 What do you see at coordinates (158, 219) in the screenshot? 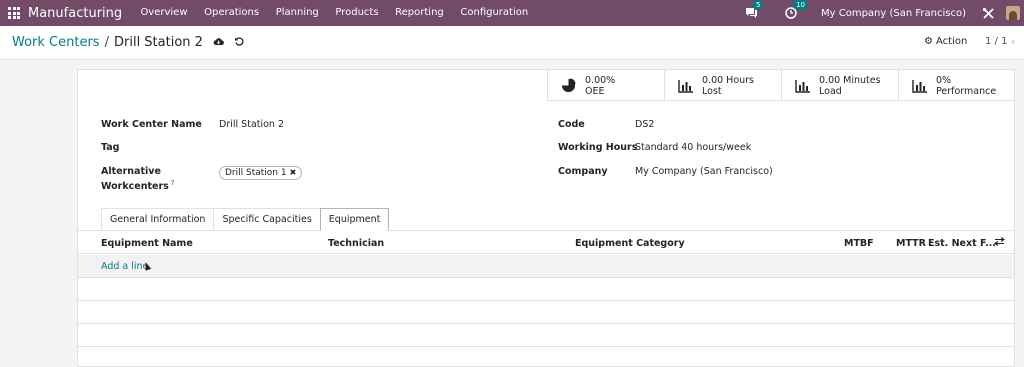
I see `tab-general-information: General Information` at bounding box center [158, 219].